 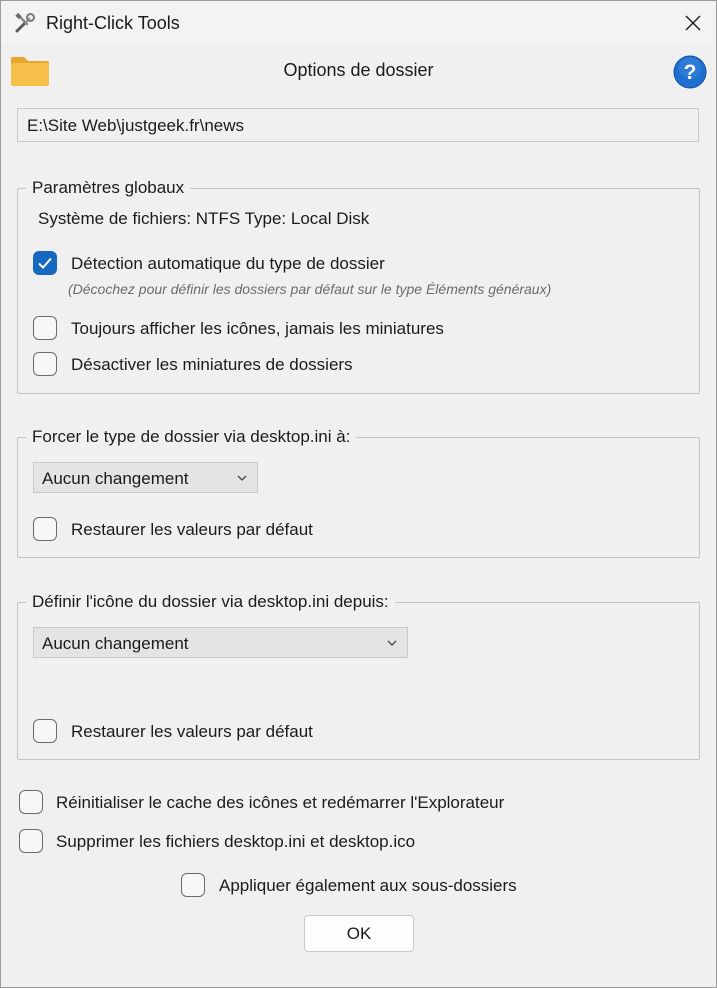 What do you see at coordinates (193, 885) in the screenshot?
I see `apply-subfolders-checkbox` at bounding box center [193, 885].